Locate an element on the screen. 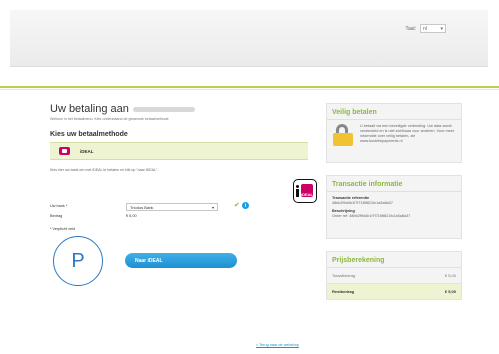  language-select: nl ▾ is located at coordinates (433, 28).